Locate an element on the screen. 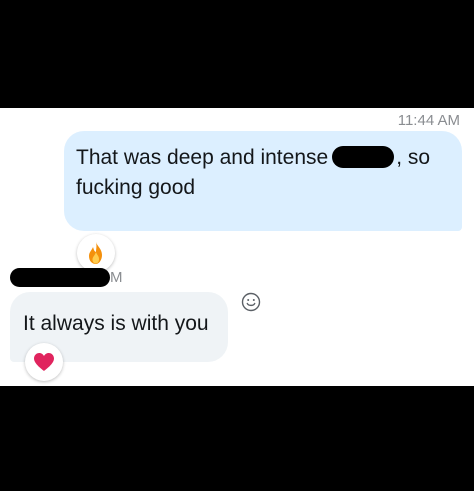 The width and height of the screenshot is (474, 491). heart-reaction is located at coordinates (44, 362).